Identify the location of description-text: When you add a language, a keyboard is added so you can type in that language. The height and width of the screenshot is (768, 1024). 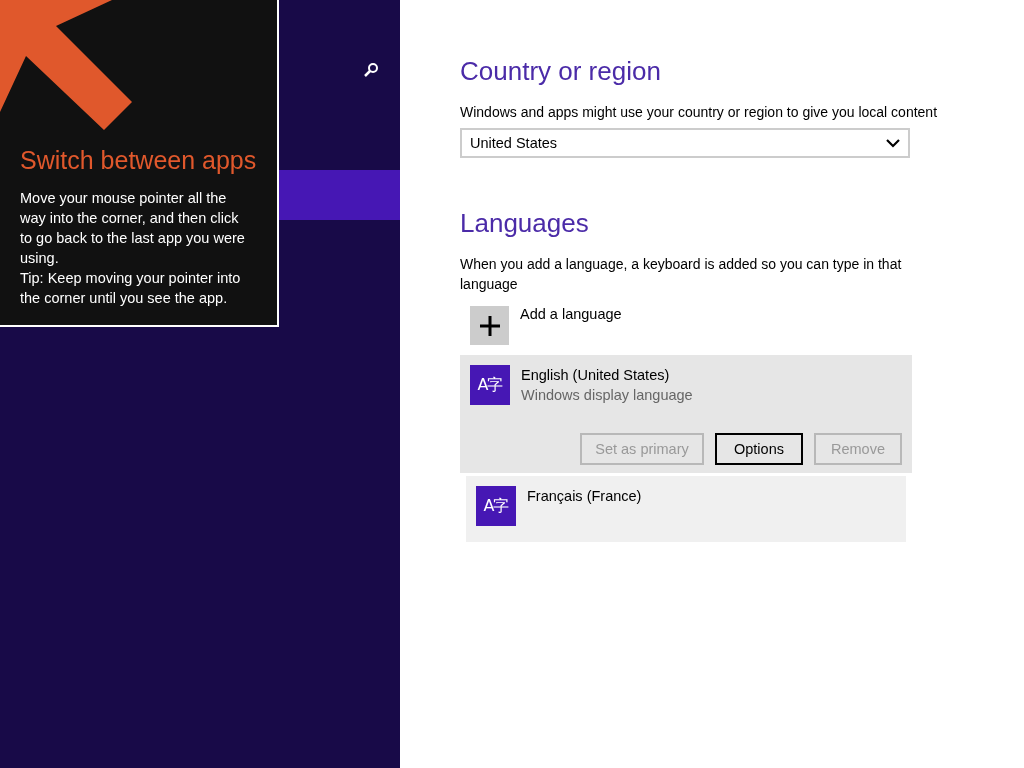
(681, 274).